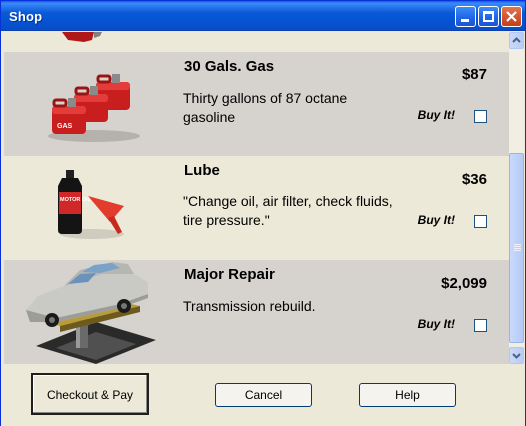 The height and width of the screenshot is (426, 526). What do you see at coordinates (91, 313) in the screenshot?
I see `car-lift-icon` at bounding box center [91, 313].